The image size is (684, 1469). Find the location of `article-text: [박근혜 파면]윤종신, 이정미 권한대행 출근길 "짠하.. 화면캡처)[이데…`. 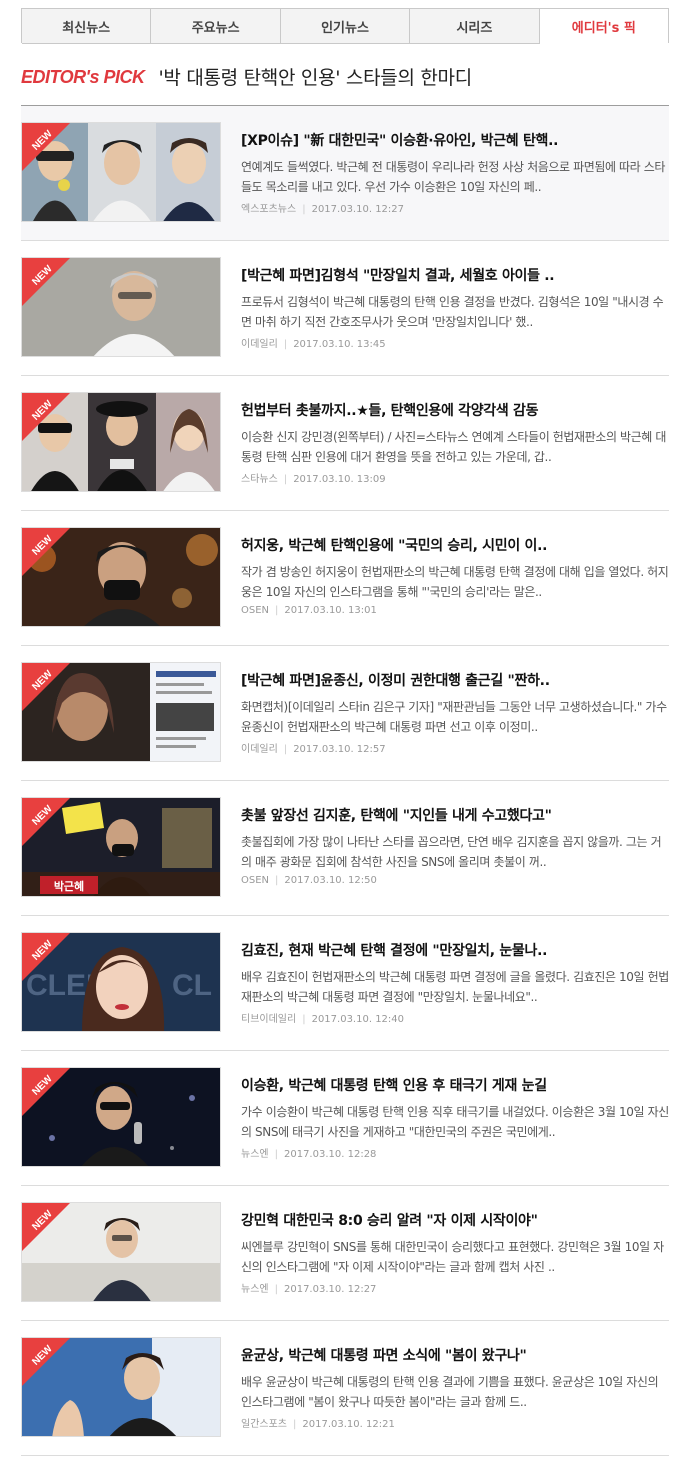

article-text: [박근혜 파면]윤종신, 이정미 권한대행 출근길 "짠하.. 화면캡처)[이데… is located at coordinates (455, 713).